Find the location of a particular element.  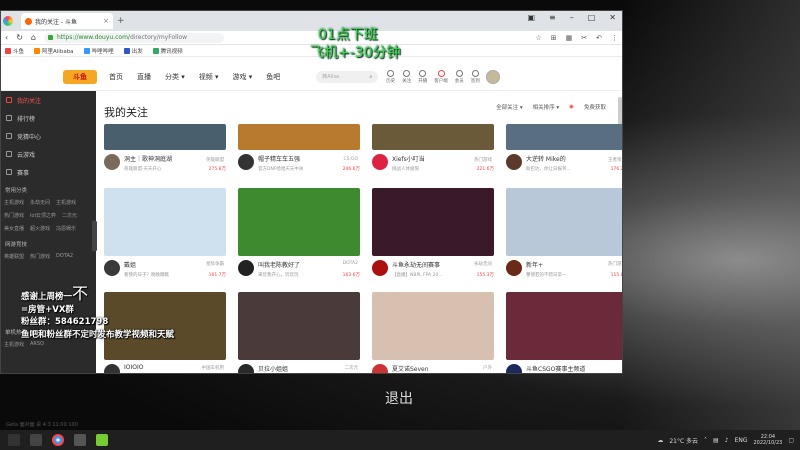

history-button: 历史 is located at coordinates (390, 76).